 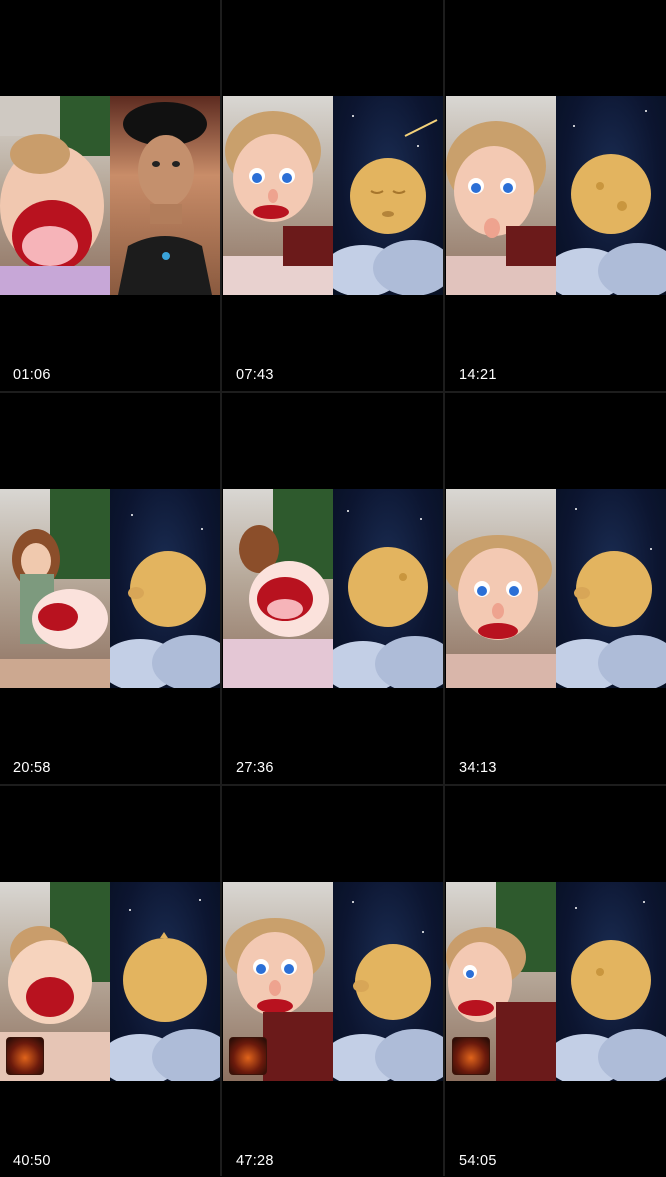 I want to click on frame-cell-9: 54:05, so click(x=556, y=981).